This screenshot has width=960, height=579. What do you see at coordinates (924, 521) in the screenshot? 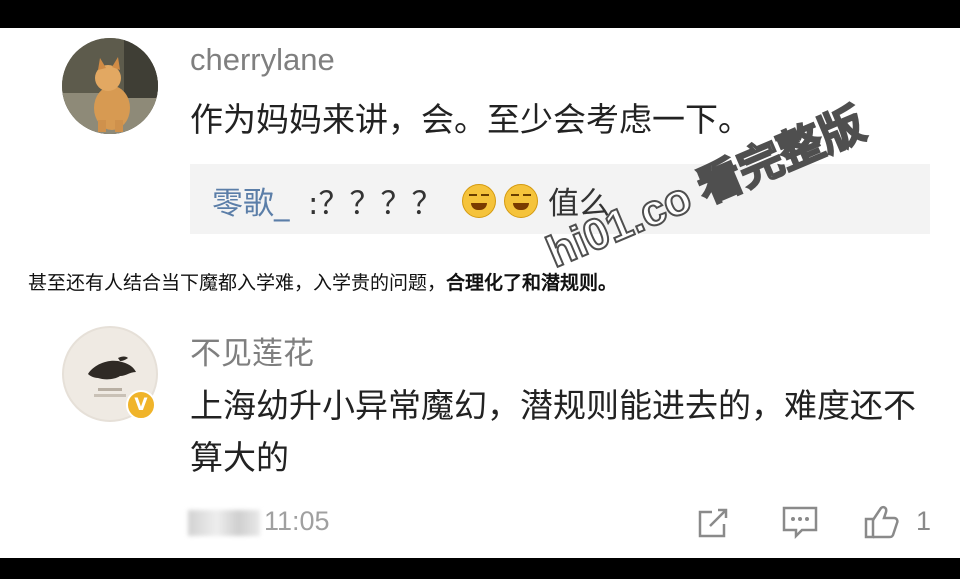
I see `like-count: 1` at bounding box center [924, 521].